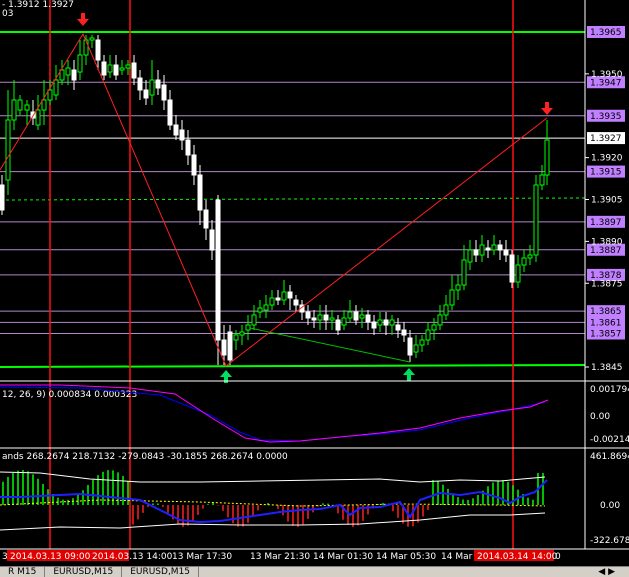 This screenshot has height=577, width=629. Describe the element at coordinates (202, 557) in the screenshot. I see `time-label-1: 13 Mar 17:30` at that location.